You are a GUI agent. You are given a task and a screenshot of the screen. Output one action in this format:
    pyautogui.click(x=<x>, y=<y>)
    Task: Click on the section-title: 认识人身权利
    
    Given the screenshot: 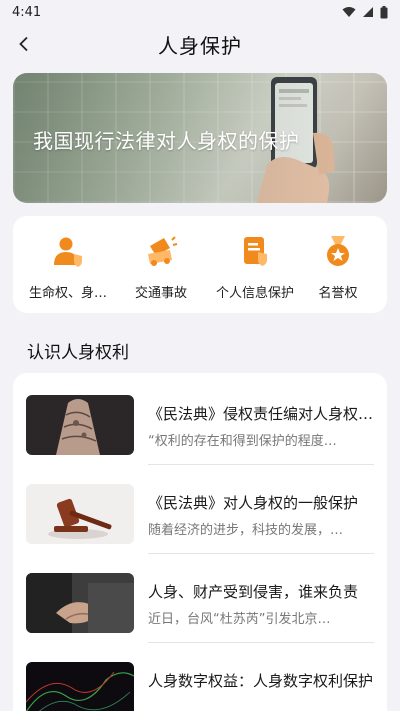 What is the action you would take?
    pyautogui.click(x=78, y=353)
    